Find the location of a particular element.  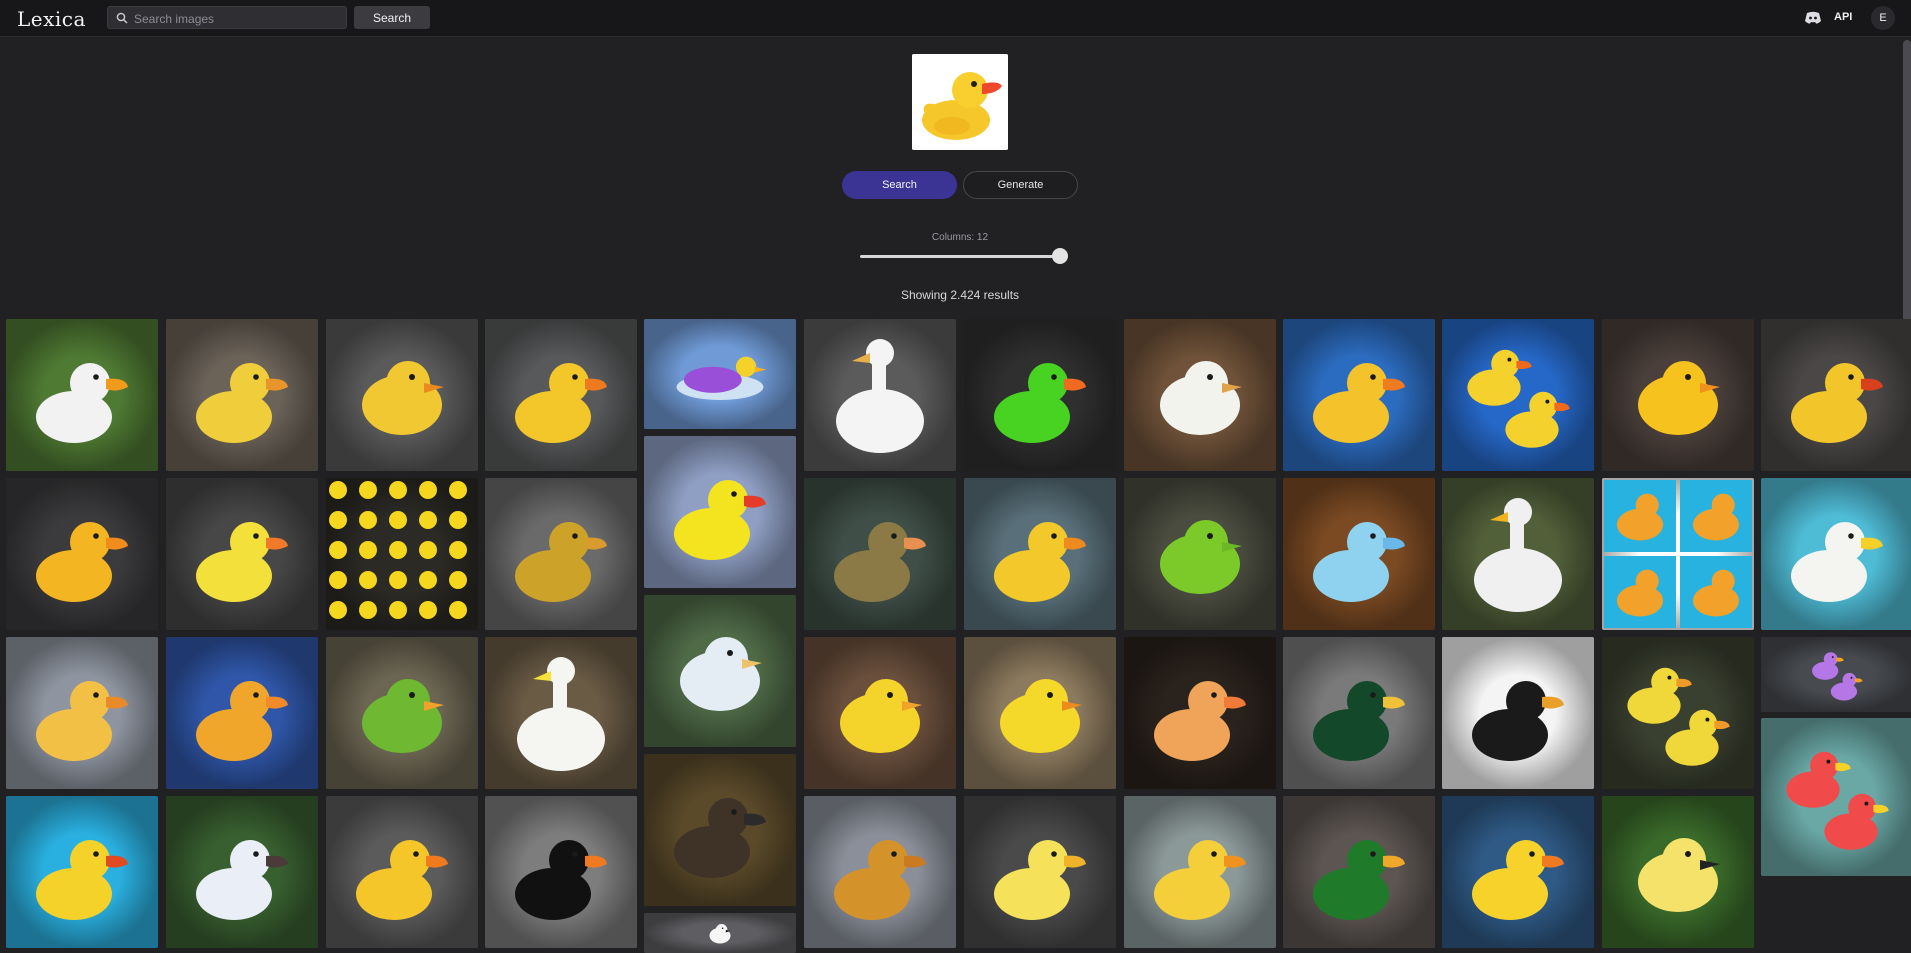

api-link: API is located at coordinates (1843, 17).